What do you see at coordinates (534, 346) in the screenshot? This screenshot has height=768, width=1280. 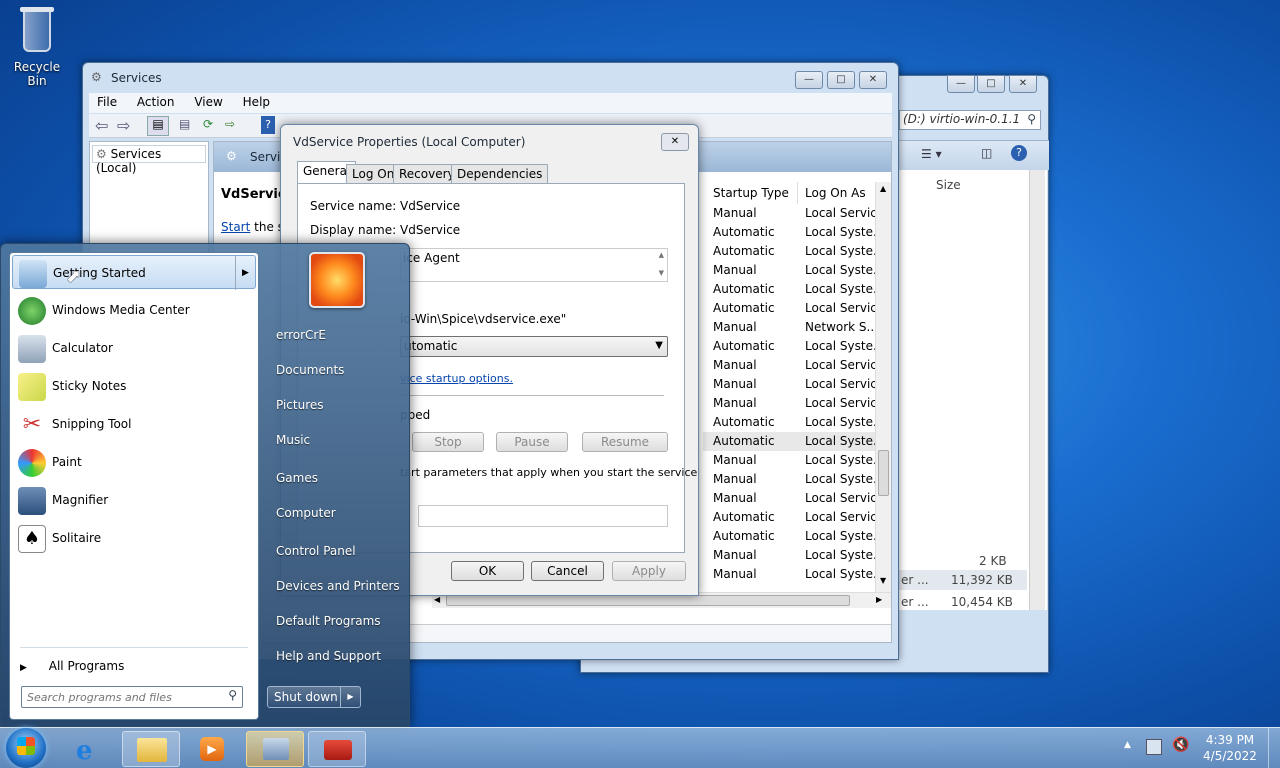 I see `startup-type-select: utomatic ▼` at bounding box center [534, 346].